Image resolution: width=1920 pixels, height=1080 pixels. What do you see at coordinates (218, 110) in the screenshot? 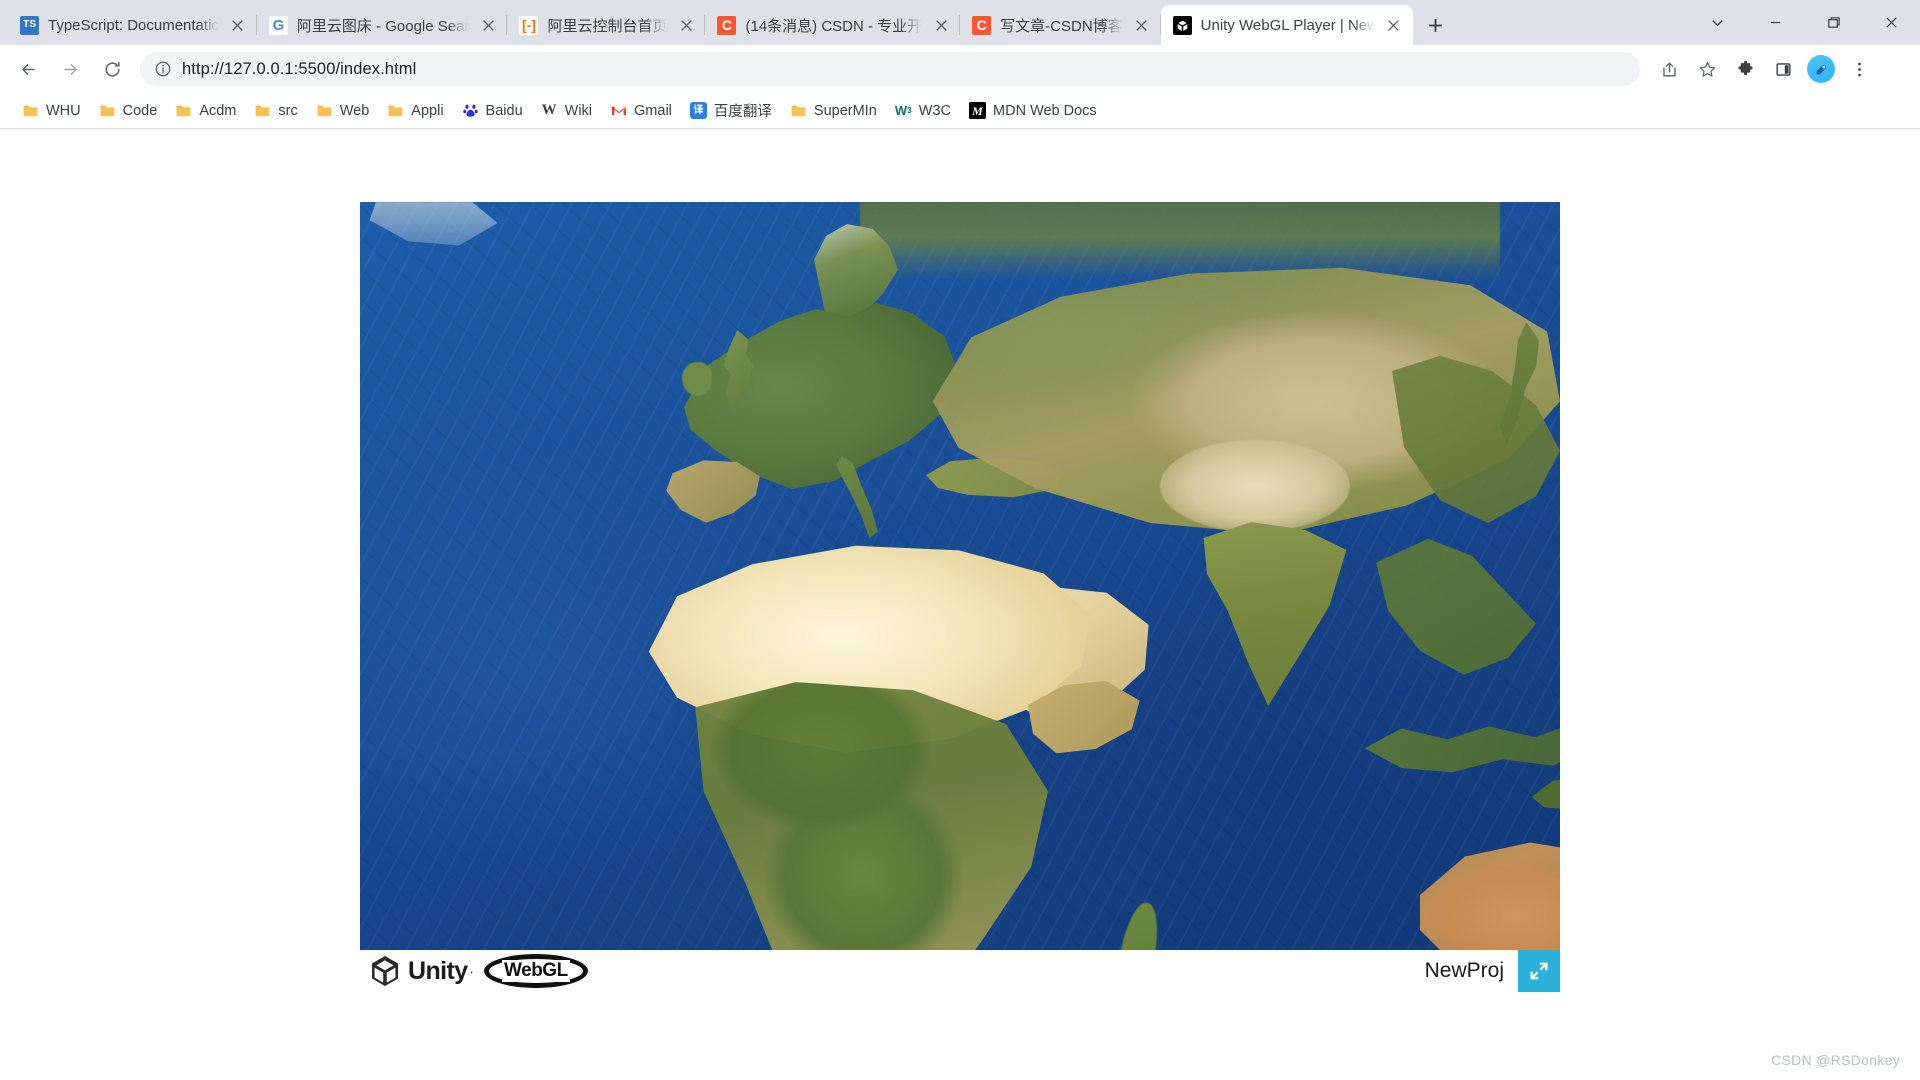
I see `bookmark-label: Acdm` at bounding box center [218, 110].